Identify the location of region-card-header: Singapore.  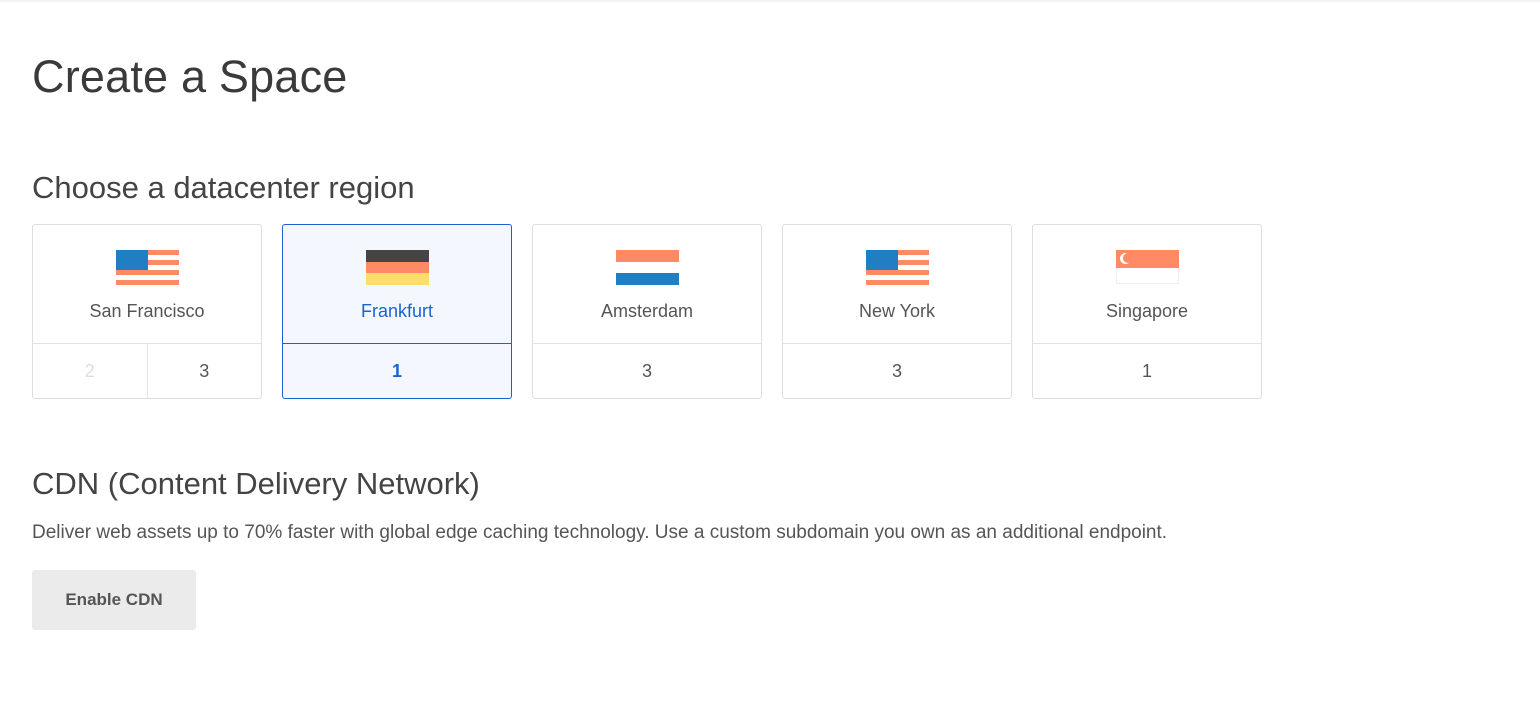
(1147, 284).